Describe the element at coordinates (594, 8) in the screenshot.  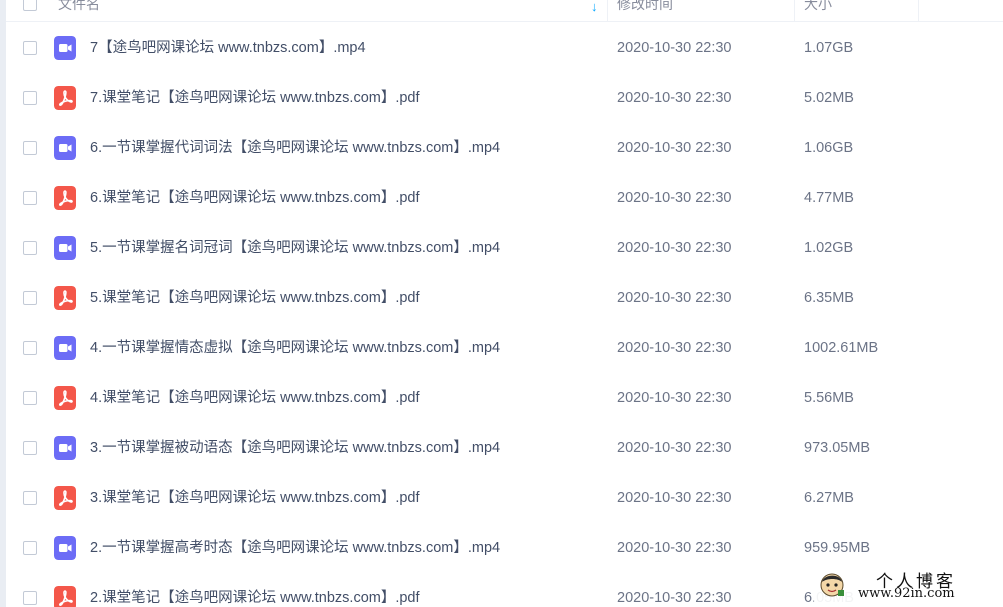
I see `arrow-down-icon: ↓` at that location.